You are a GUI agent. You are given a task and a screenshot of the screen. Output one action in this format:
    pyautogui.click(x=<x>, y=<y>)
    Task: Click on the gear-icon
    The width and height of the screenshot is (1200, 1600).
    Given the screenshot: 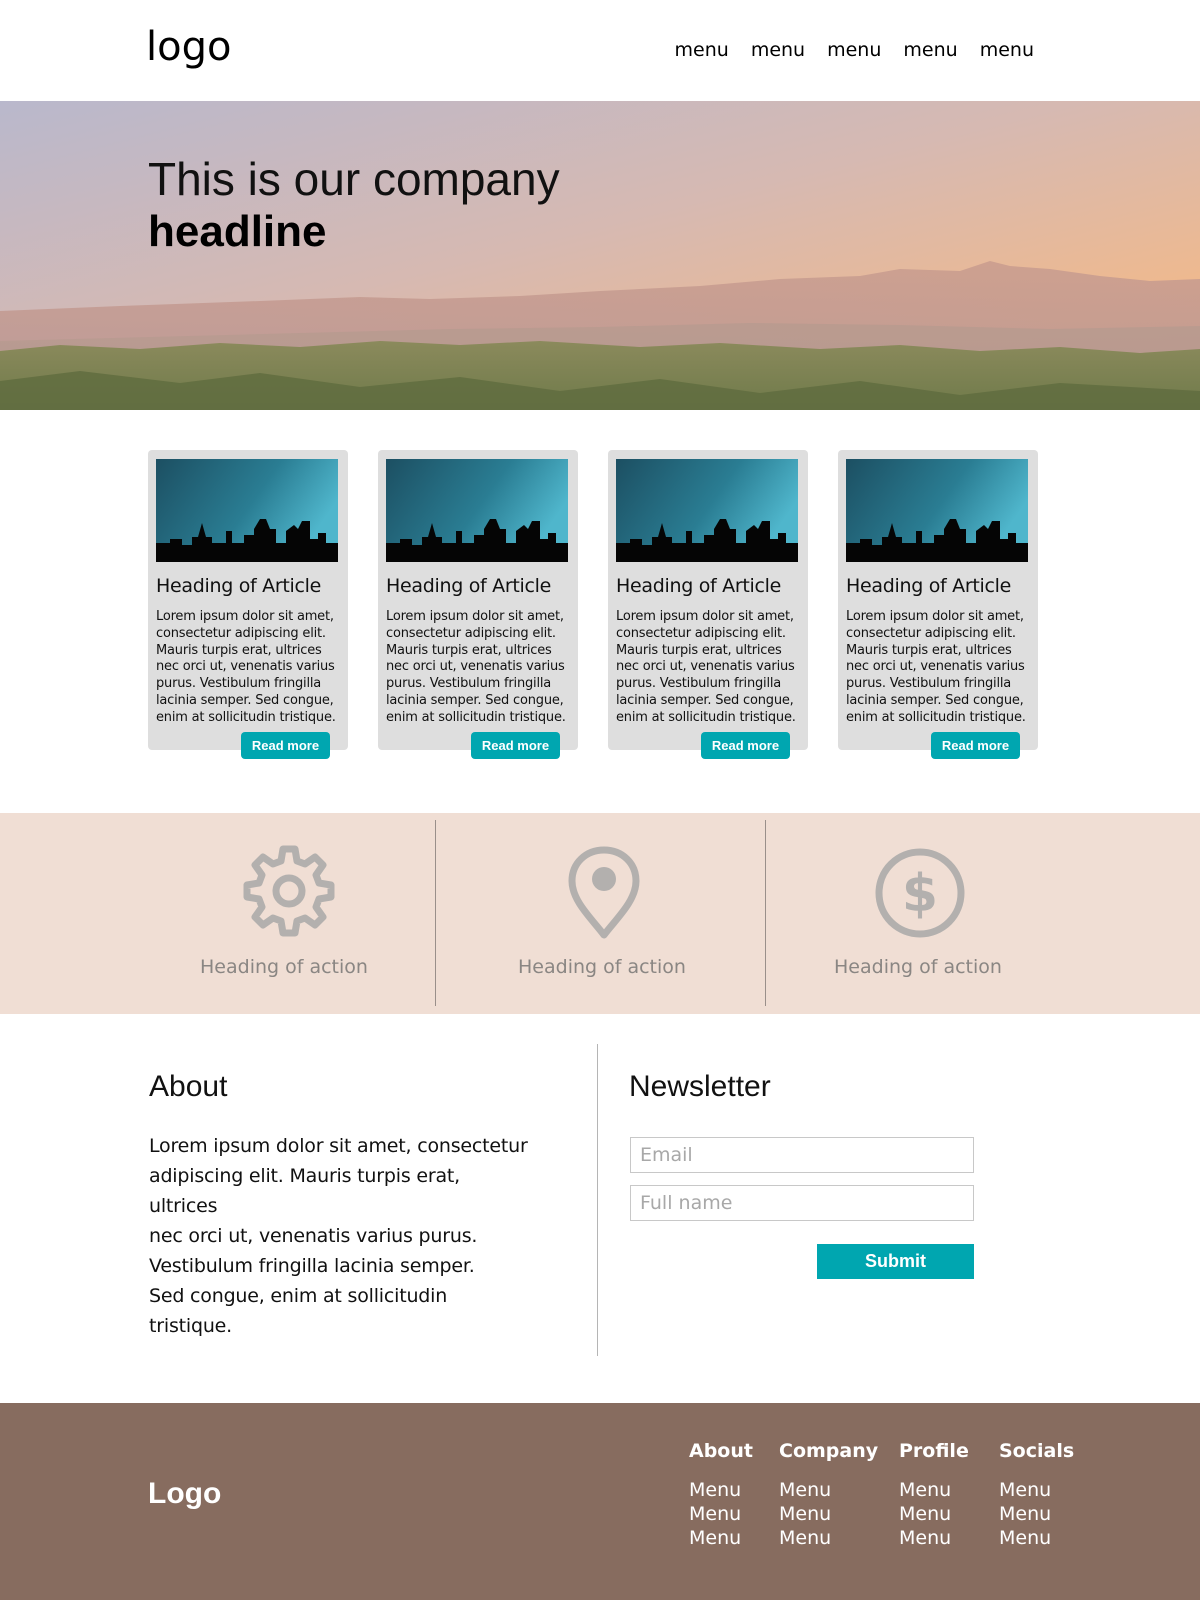 What is the action you would take?
    pyautogui.click(x=289, y=893)
    